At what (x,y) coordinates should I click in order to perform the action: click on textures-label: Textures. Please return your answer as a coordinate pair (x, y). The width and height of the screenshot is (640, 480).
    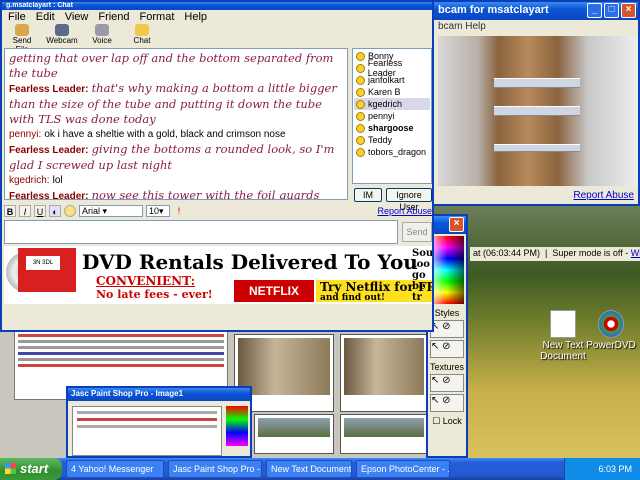
    Looking at the image, I should click on (446, 367).